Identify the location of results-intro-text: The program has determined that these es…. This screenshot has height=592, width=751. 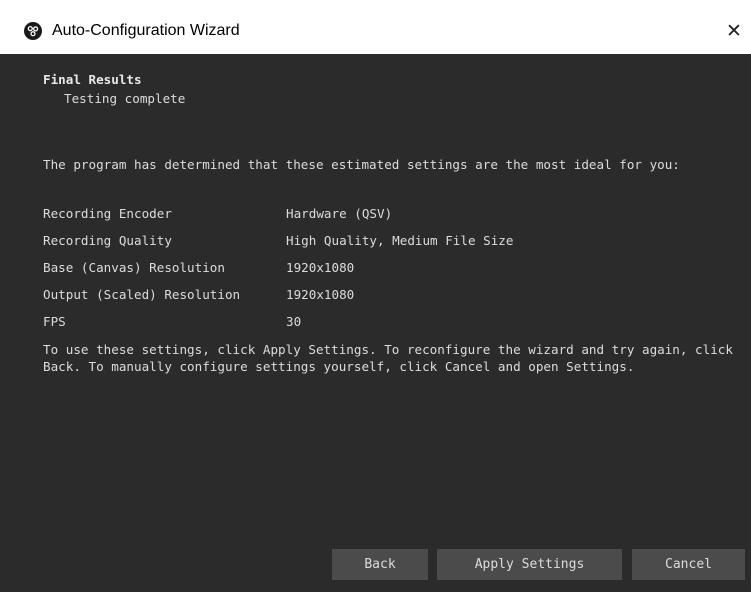
(361, 164).